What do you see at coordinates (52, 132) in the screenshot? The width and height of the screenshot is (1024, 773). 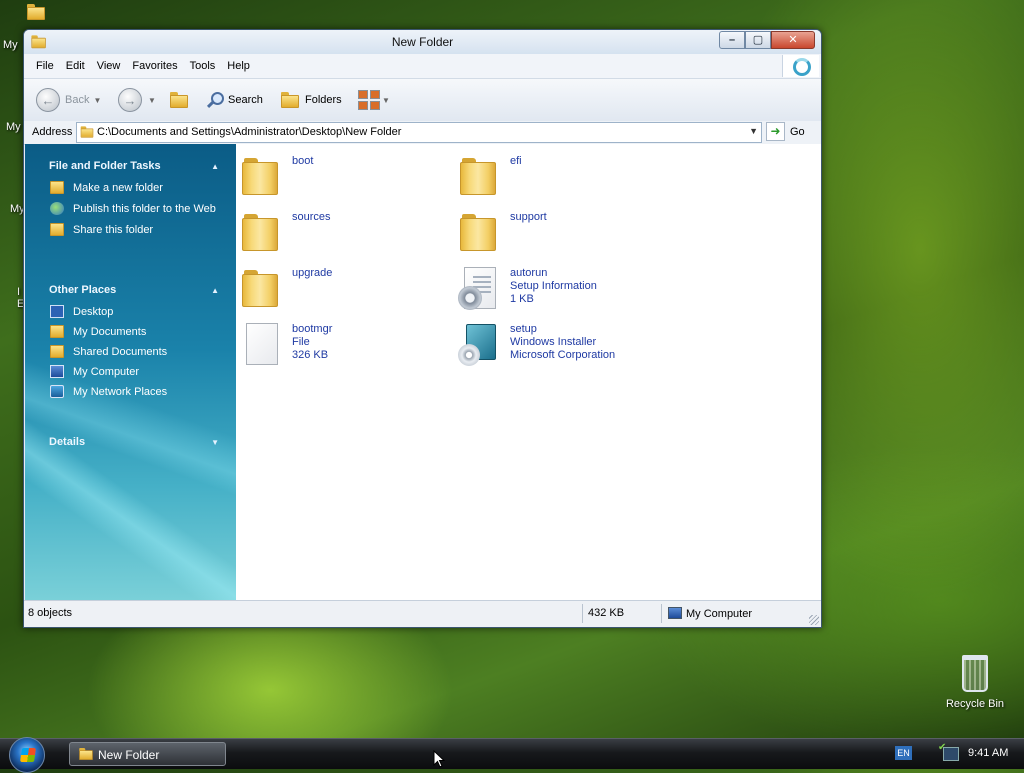 I see `address-label: Address` at bounding box center [52, 132].